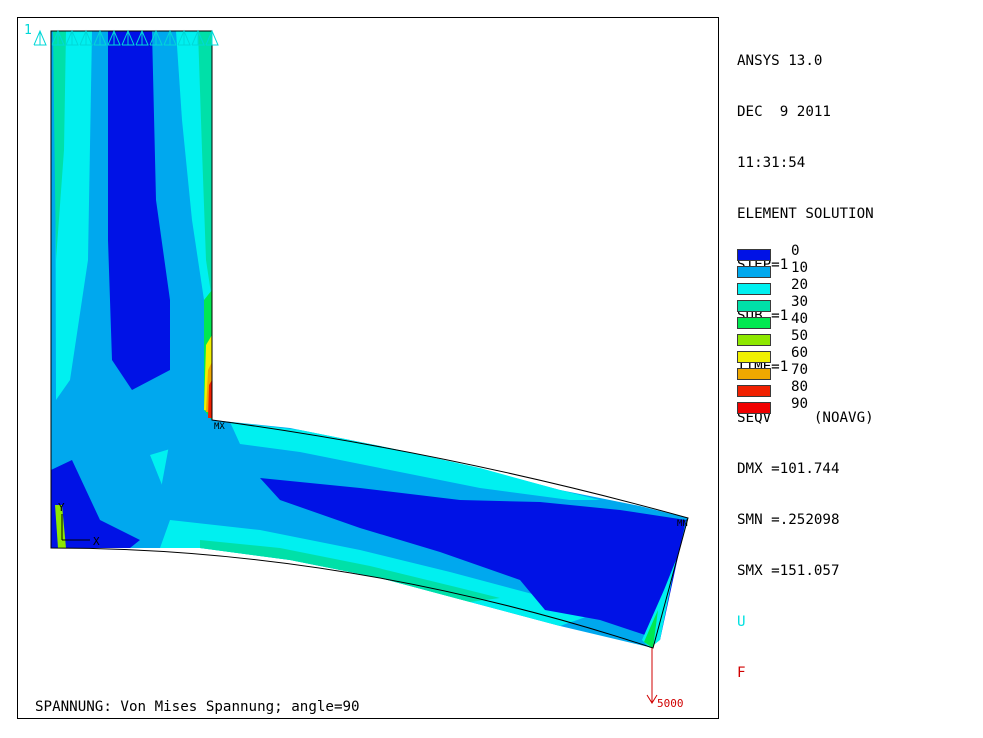 The width and height of the screenshot is (983, 738). What do you see at coordinates (788, 571) in the screenshot?
I see `smx-value: SMX =151.057` at bounding box center [788, 571].